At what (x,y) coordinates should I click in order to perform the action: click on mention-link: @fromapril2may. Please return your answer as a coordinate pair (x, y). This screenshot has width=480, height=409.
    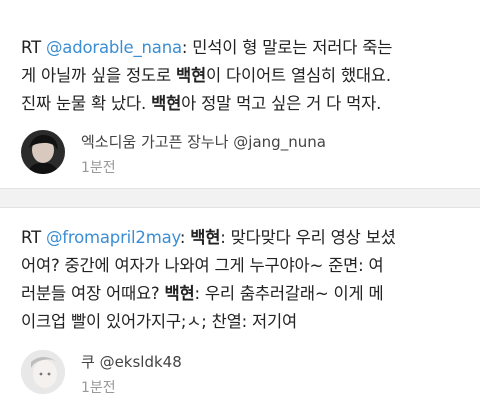
    Looking at the image, I should click on (113, 237).